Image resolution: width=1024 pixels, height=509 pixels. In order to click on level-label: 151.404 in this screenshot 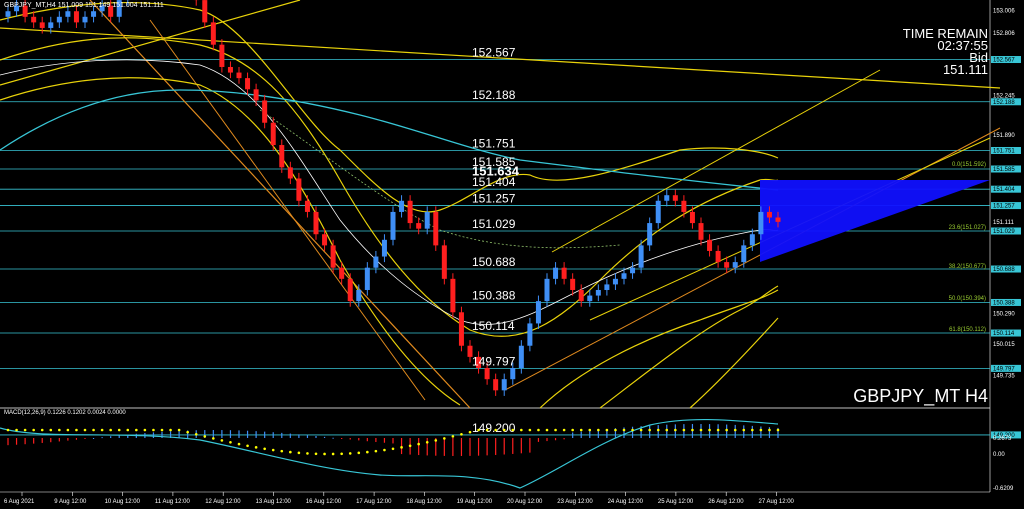, I will do `click(494, 182)`.